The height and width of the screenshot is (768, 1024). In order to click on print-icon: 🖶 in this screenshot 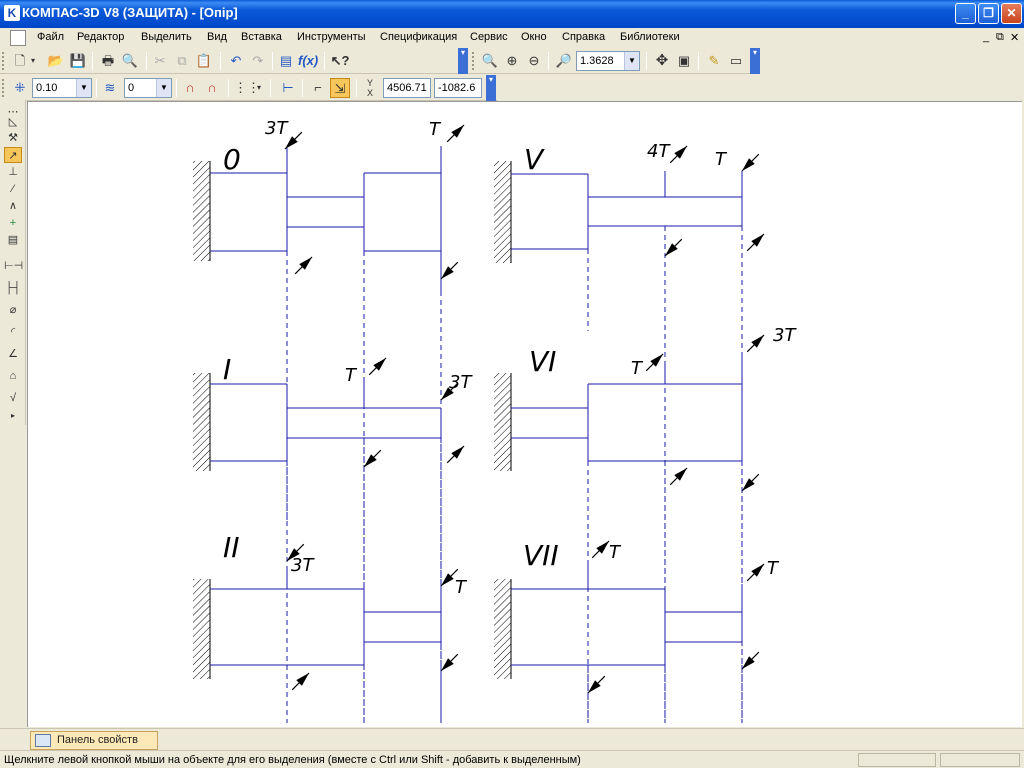, I will do `click(108, 61)`.